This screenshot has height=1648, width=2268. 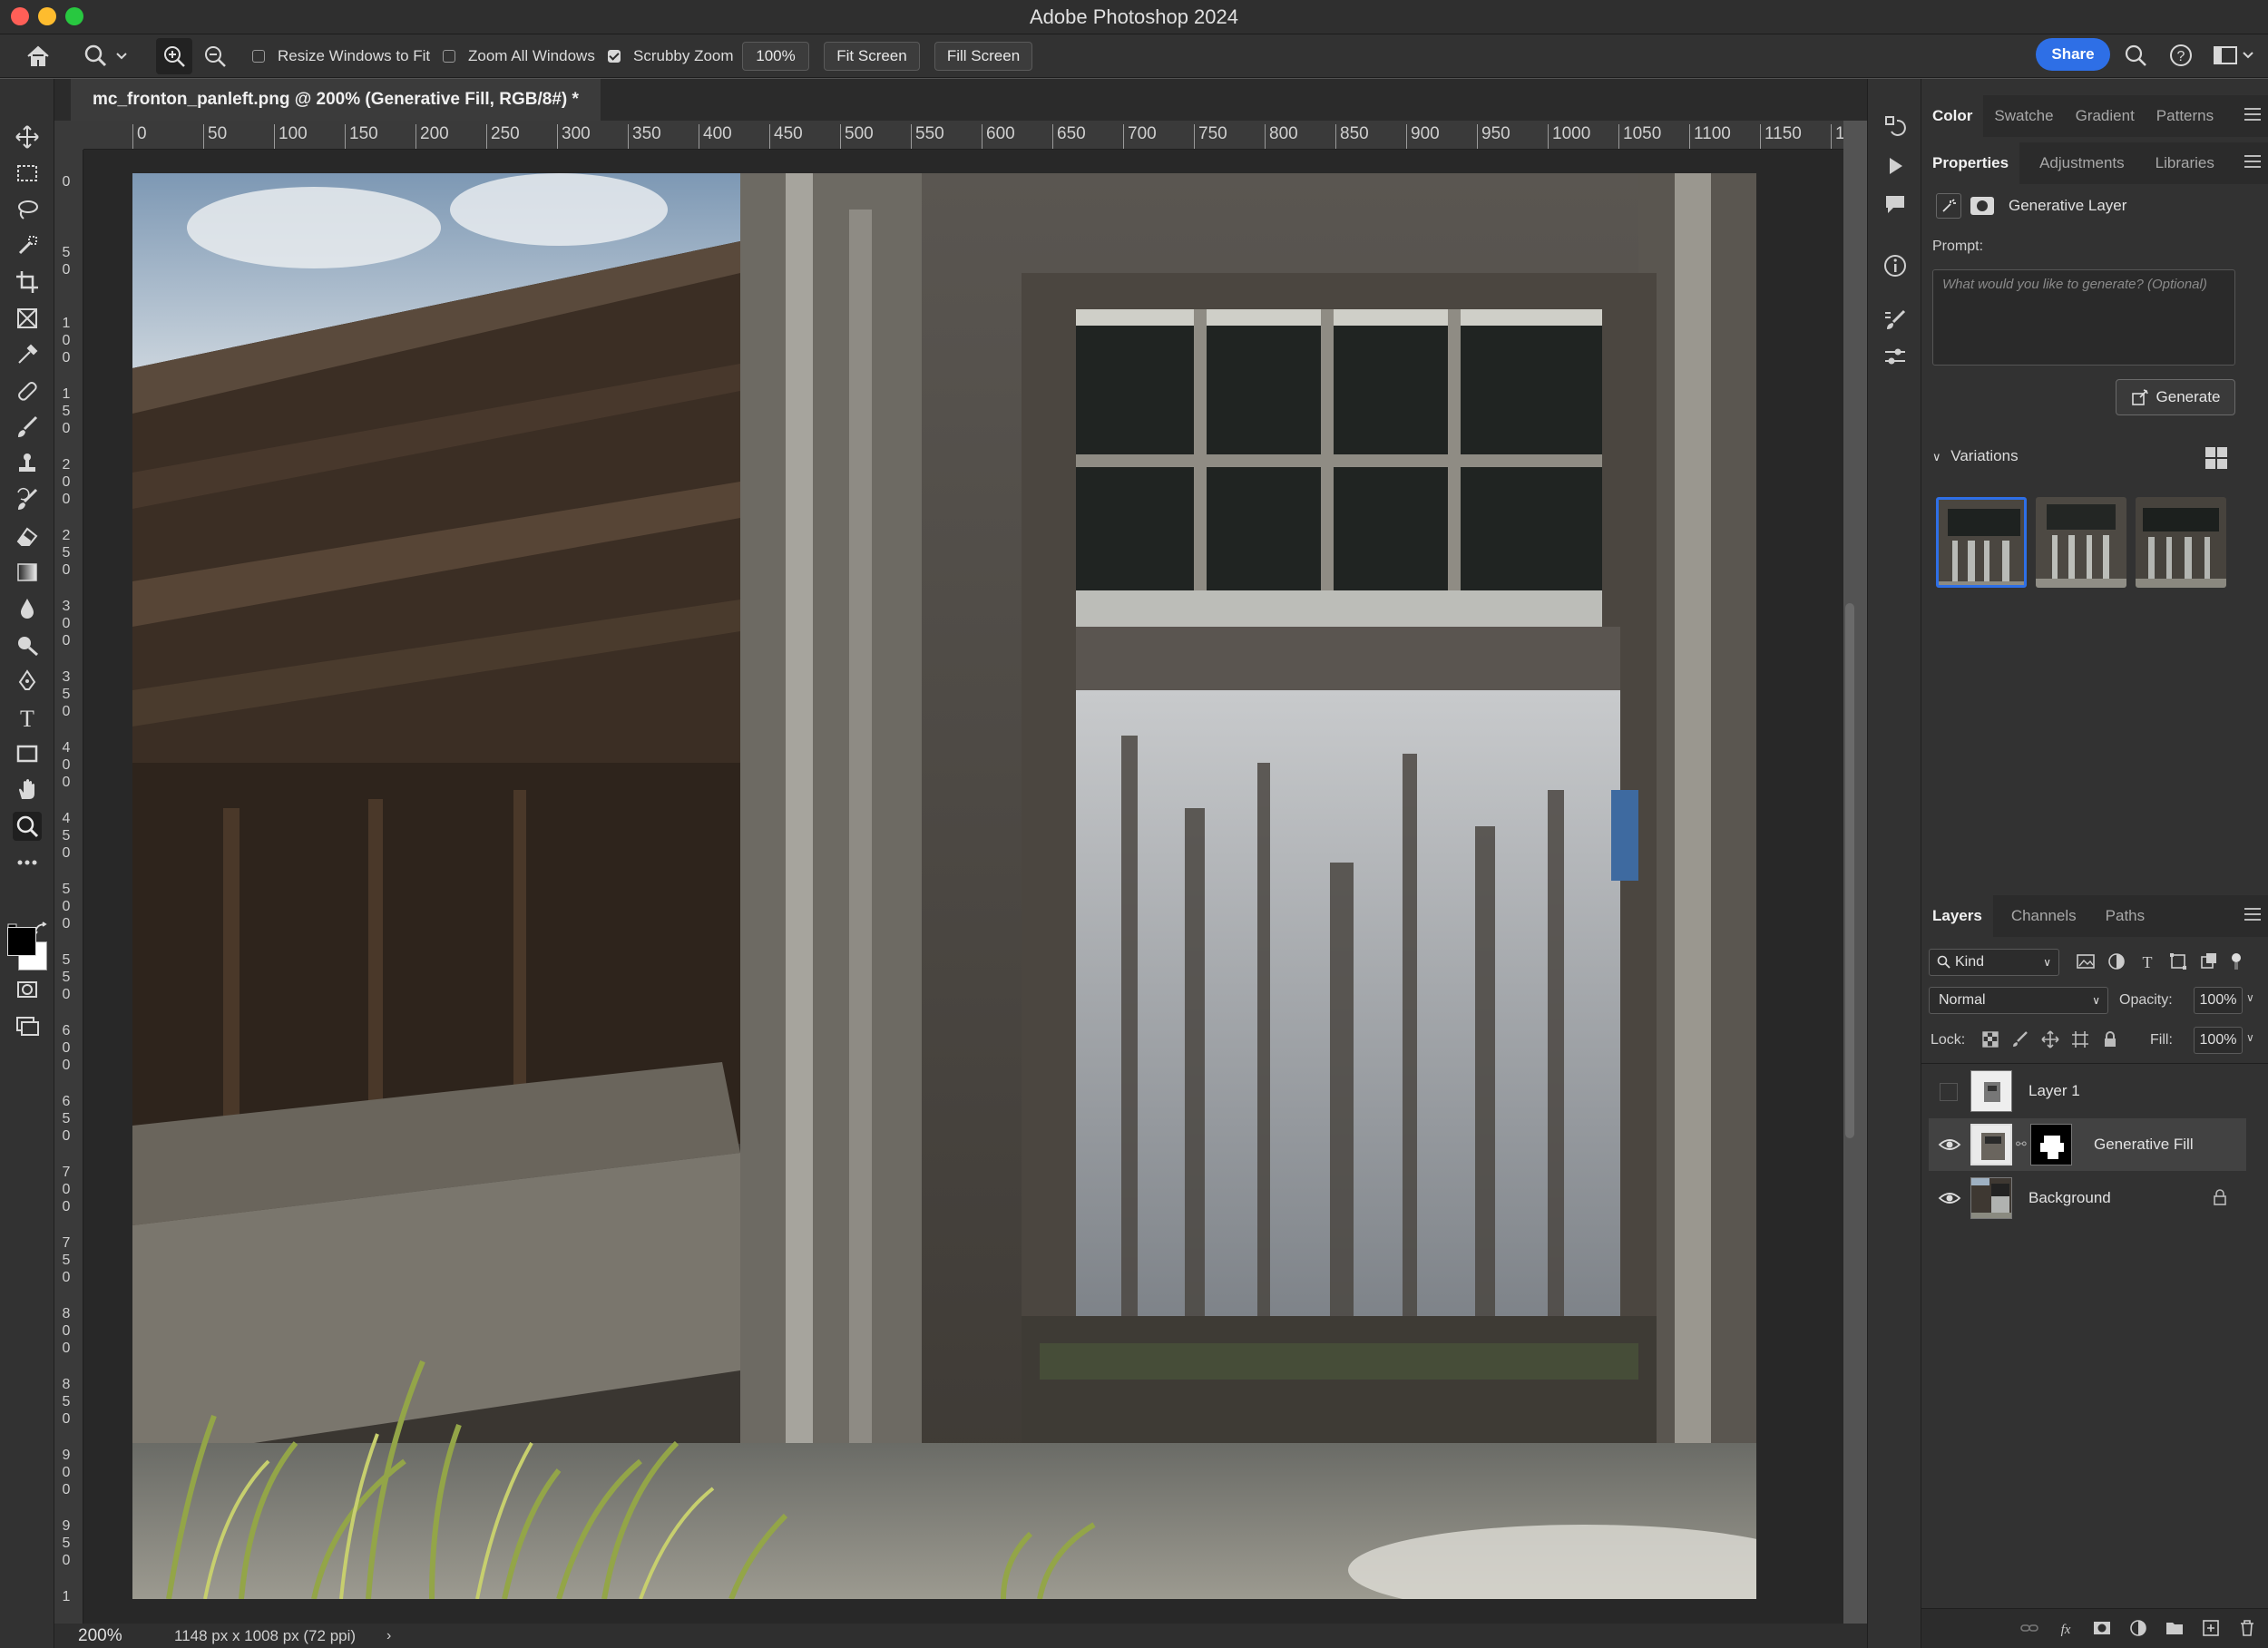 What do you see at coordinates (341, 56) in the screenshot?
I see `resize-windows-checkbox: Resize Windows to Fit` at bounding box center [341, 56].